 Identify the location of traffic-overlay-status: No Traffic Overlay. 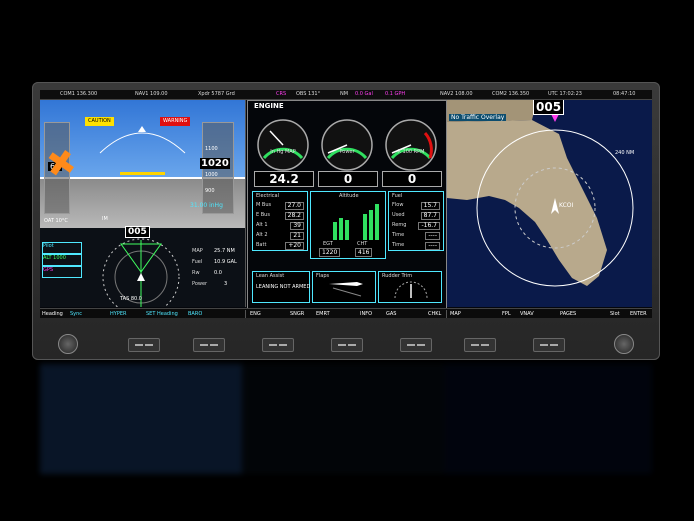
(478, 117).